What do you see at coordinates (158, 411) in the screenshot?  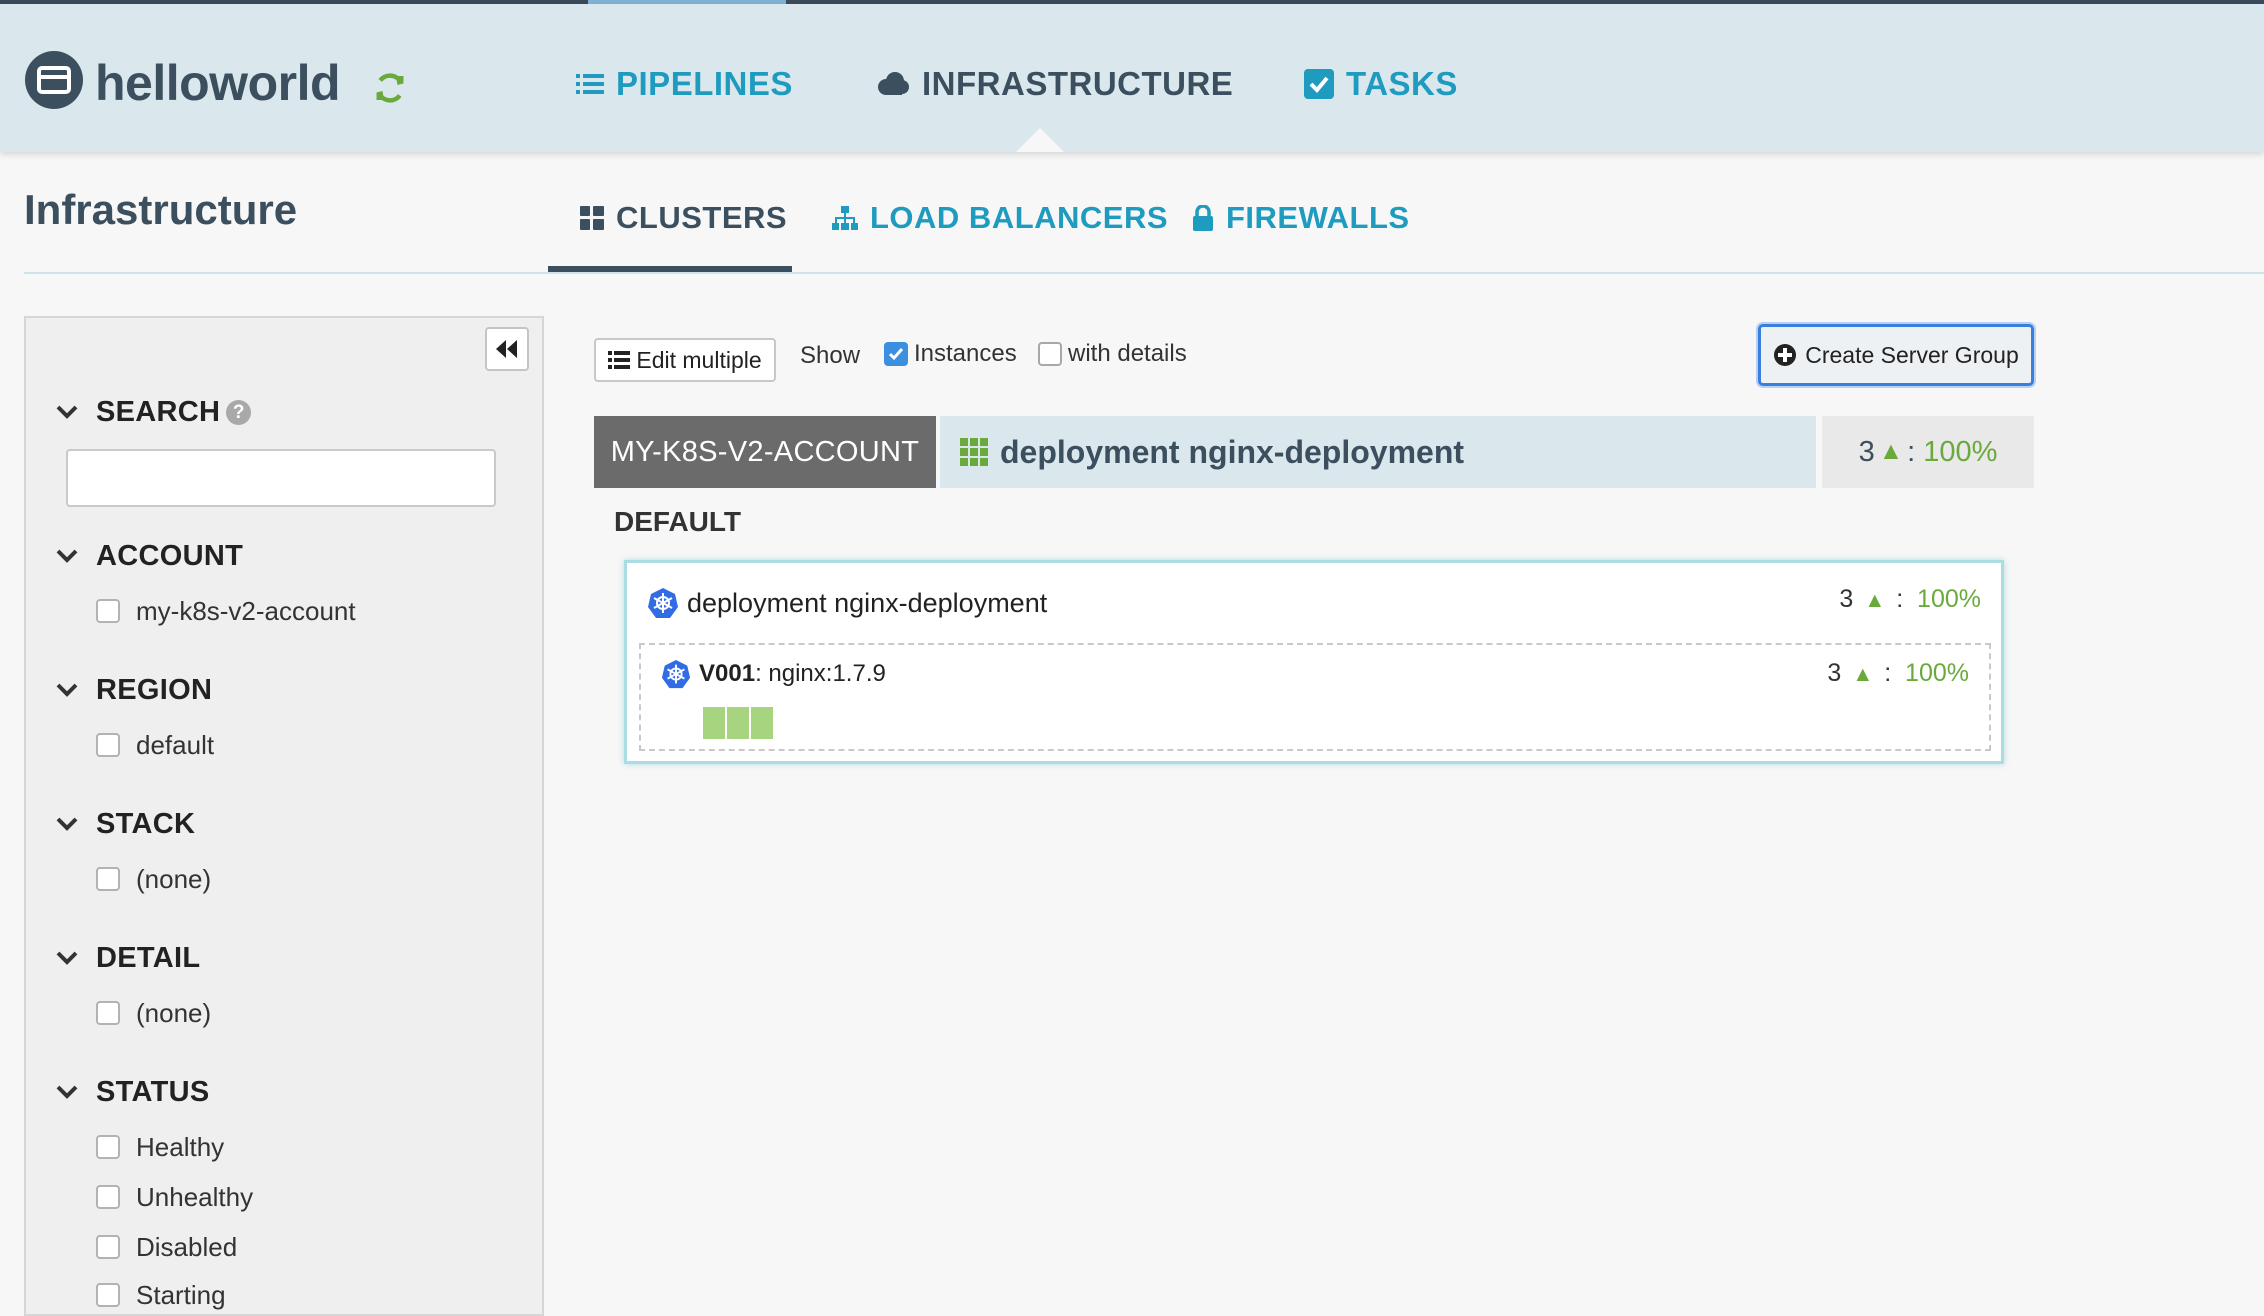 I see `filter-search-label: SEARCH` at bounding box center [158, 411].